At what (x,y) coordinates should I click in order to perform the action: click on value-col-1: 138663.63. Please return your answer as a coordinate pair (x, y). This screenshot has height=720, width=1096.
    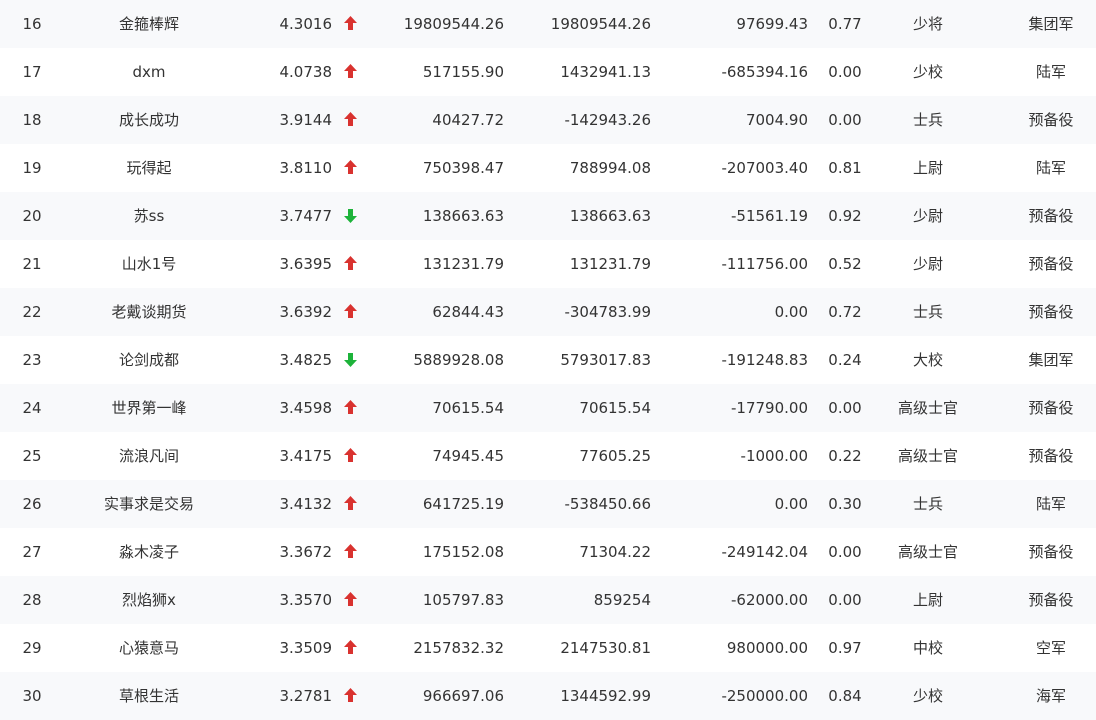
    Looking at the image, I should click on (463, 216).